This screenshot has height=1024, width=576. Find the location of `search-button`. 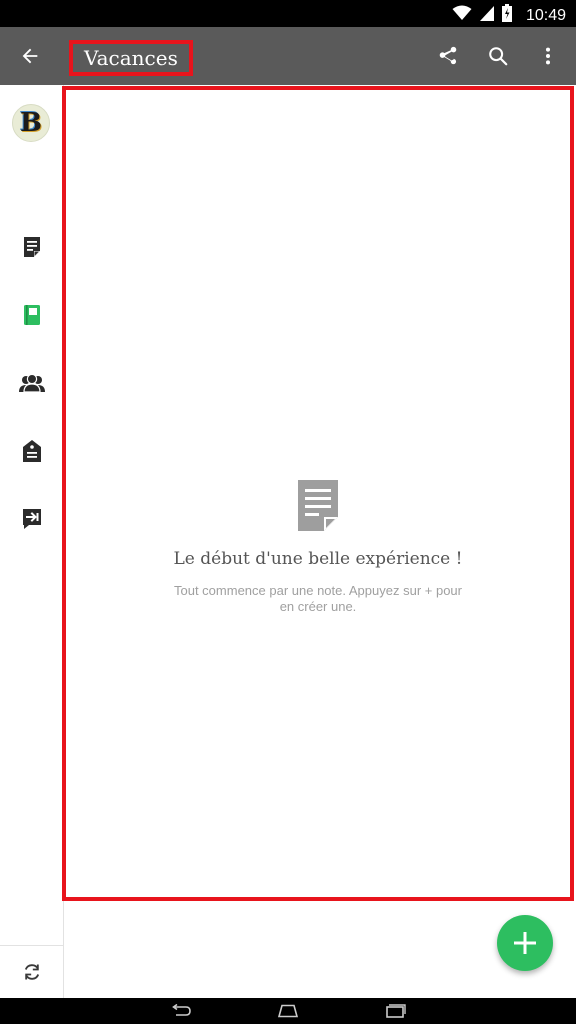

search-button is located at coordinates (498, 56).